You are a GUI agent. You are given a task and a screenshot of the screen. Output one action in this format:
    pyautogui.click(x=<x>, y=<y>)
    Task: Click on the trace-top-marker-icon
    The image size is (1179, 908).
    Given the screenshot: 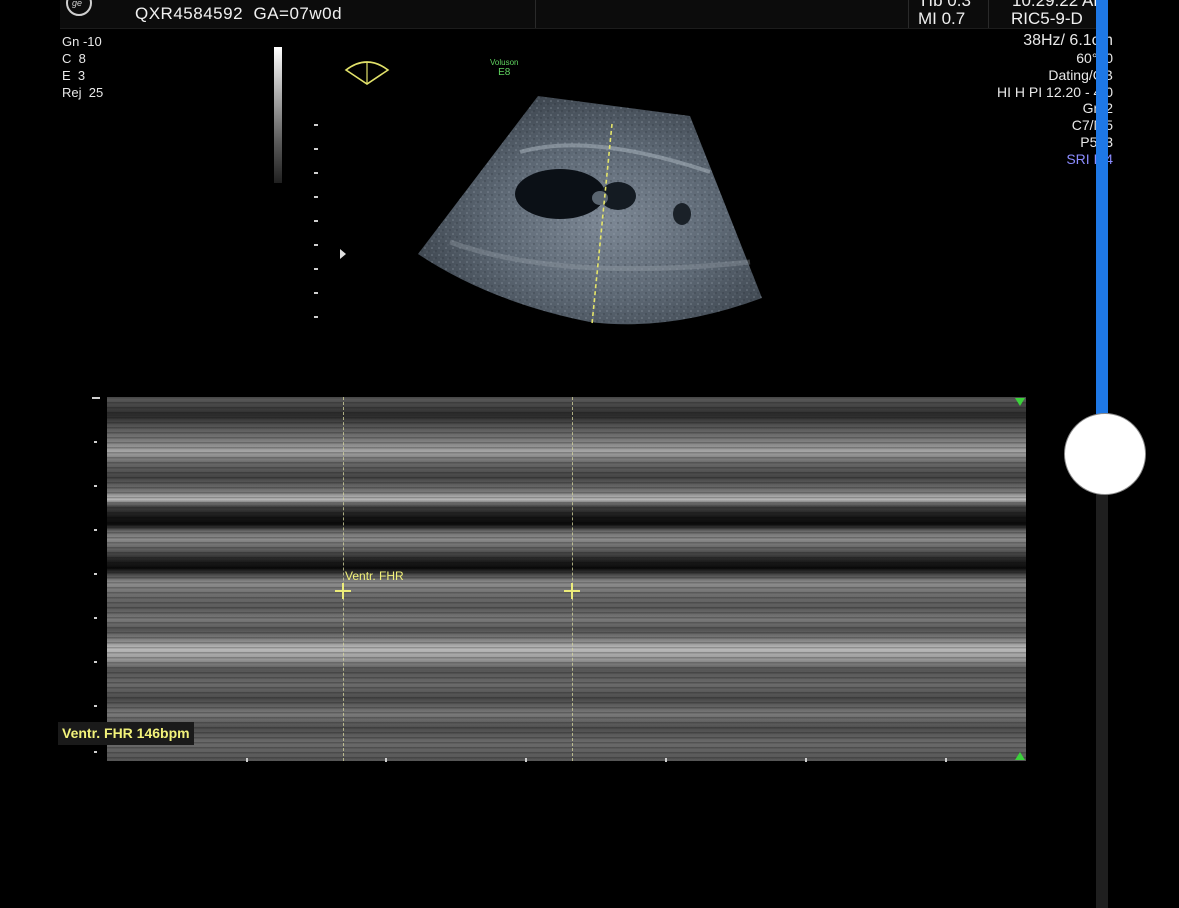 What is the action you would take?
    pyautogui.click(x=1020, y=402)
    